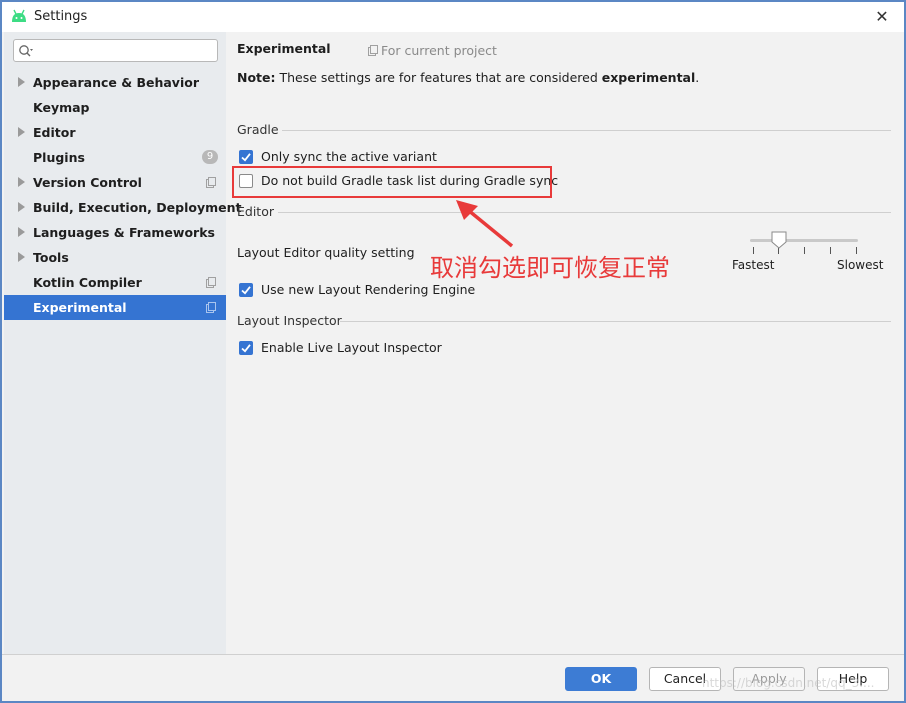 The height and width of the screenshot is (703, 906). What do you see at coordinates (87, 282) in the screenshot?
I see `sidebar-item-label: Kotlin Compiler` at bounding box center [87, 282].